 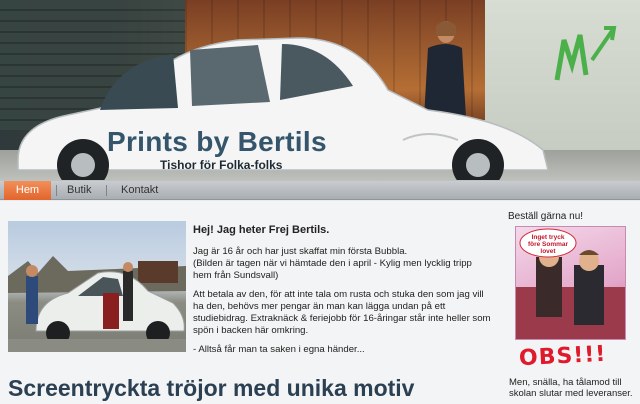 I want to click on aside-photo-image: Inget tryck före Sommar lovet, so click(x=570, y=283).